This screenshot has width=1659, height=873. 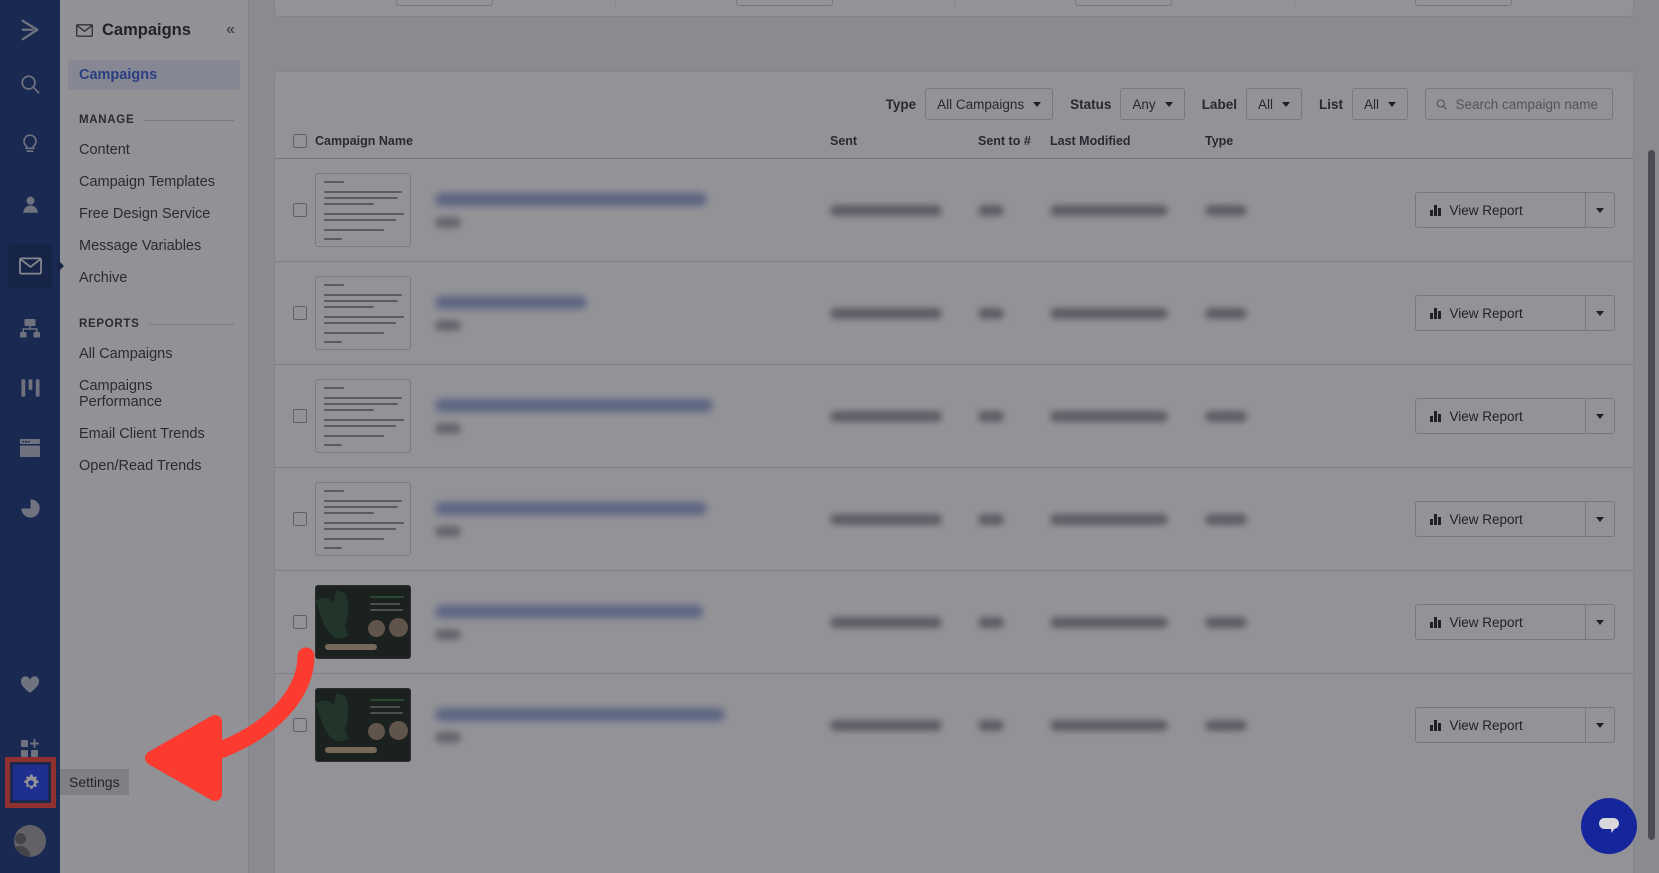 I want to click on subnav-item-content: Content, so click(x=154, y=150).